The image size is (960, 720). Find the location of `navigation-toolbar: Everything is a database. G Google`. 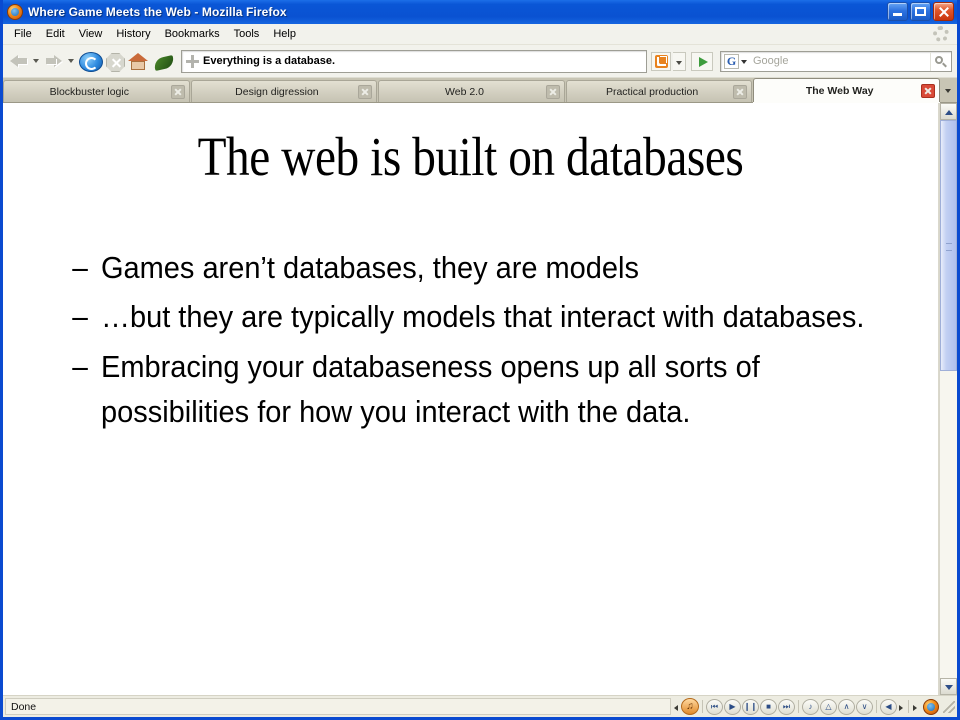

navigation-toolbar: Everything is a database. G Google is located at coordinates (480, 61).